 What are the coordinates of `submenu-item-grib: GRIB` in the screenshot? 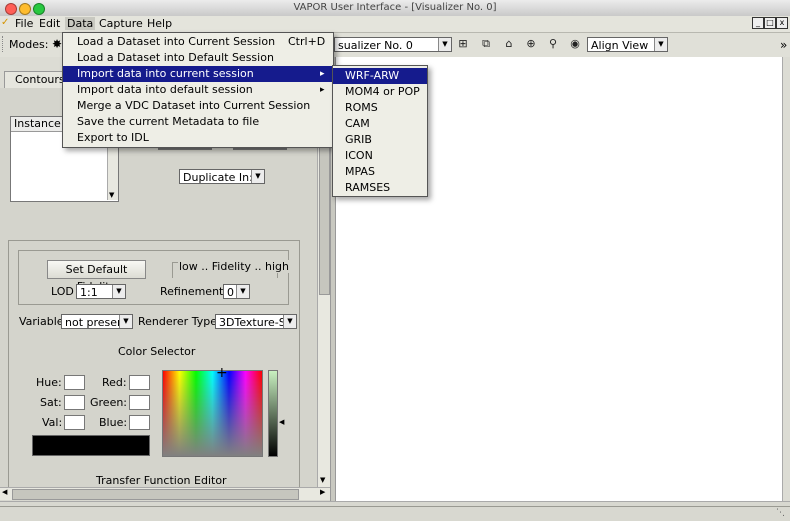 It's located at (380, 140).